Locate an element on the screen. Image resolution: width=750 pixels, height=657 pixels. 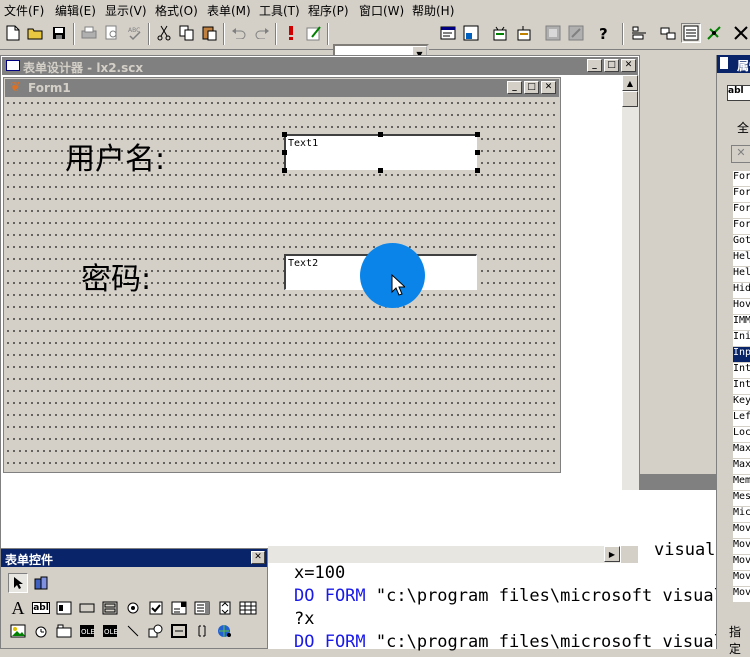
copy-icon is located at coordinates (187, 33).